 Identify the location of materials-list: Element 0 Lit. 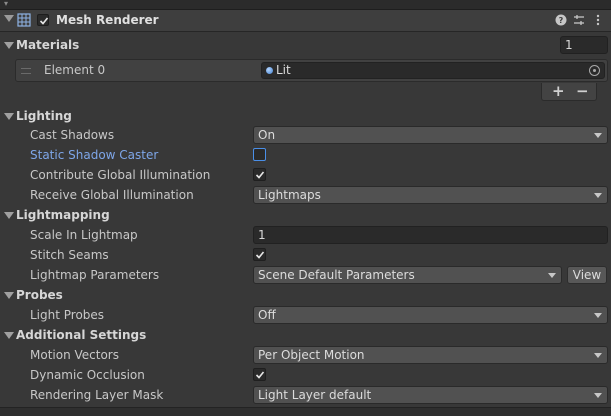
(311, 70).